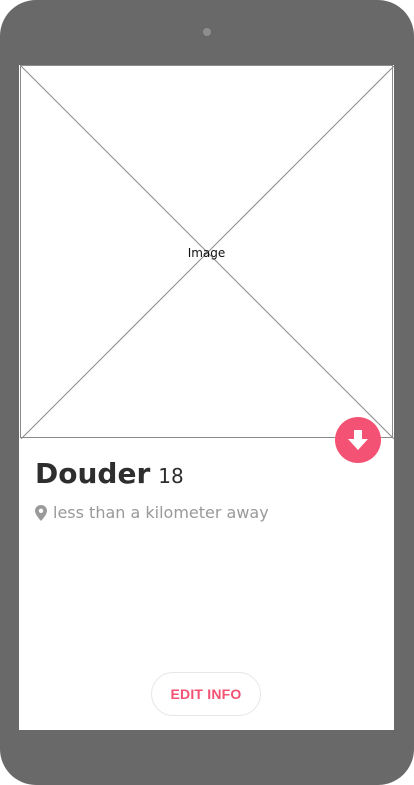  I want to click on location-distance: less than a kilometer away, so click(161, 512).